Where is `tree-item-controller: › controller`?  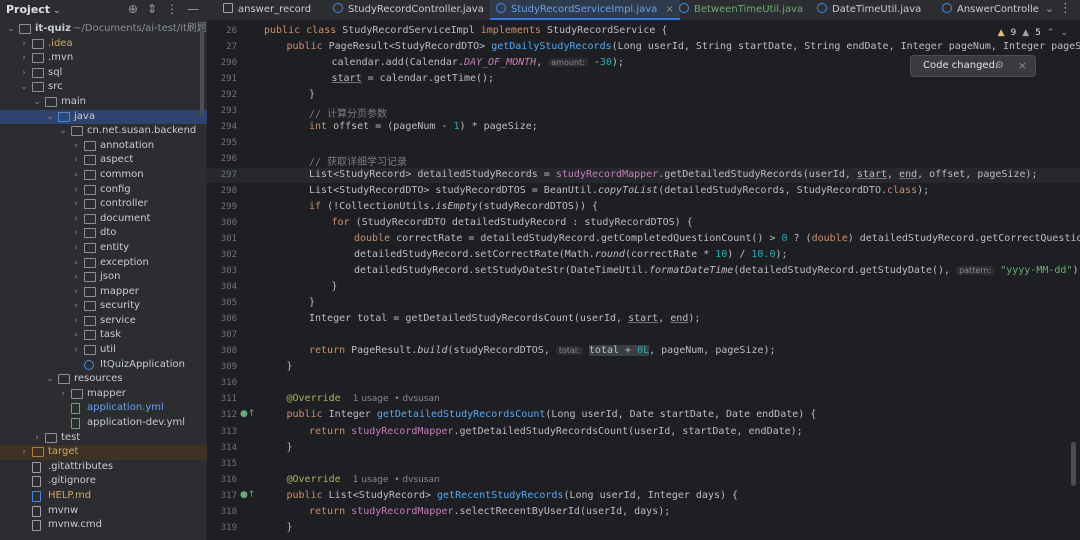 tree-item-controller: › controller is located at coordinates (103, 204).